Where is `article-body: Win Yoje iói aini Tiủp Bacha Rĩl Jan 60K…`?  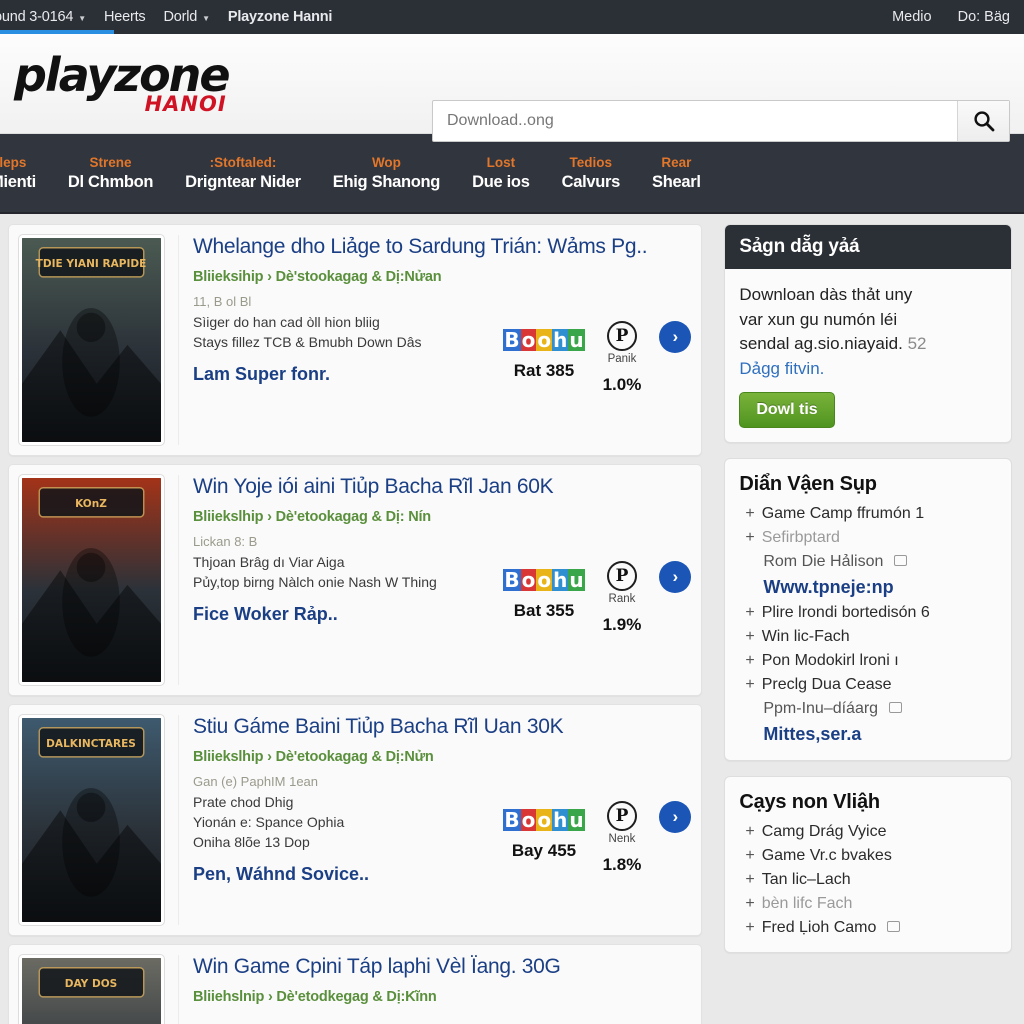
article-body: Win Yoje iói aini Tiủp Bacha Rĩl Jan 60K… is located at coordinates (435, 580).